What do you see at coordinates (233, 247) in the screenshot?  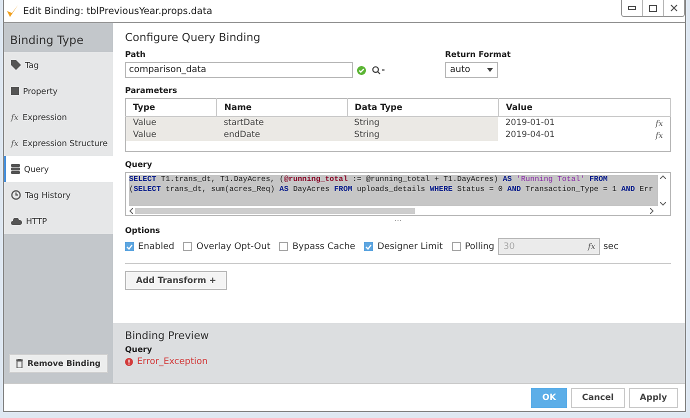 I see `checkbox-label: Overlay Opt-Out` at bounding box center [233, 247].